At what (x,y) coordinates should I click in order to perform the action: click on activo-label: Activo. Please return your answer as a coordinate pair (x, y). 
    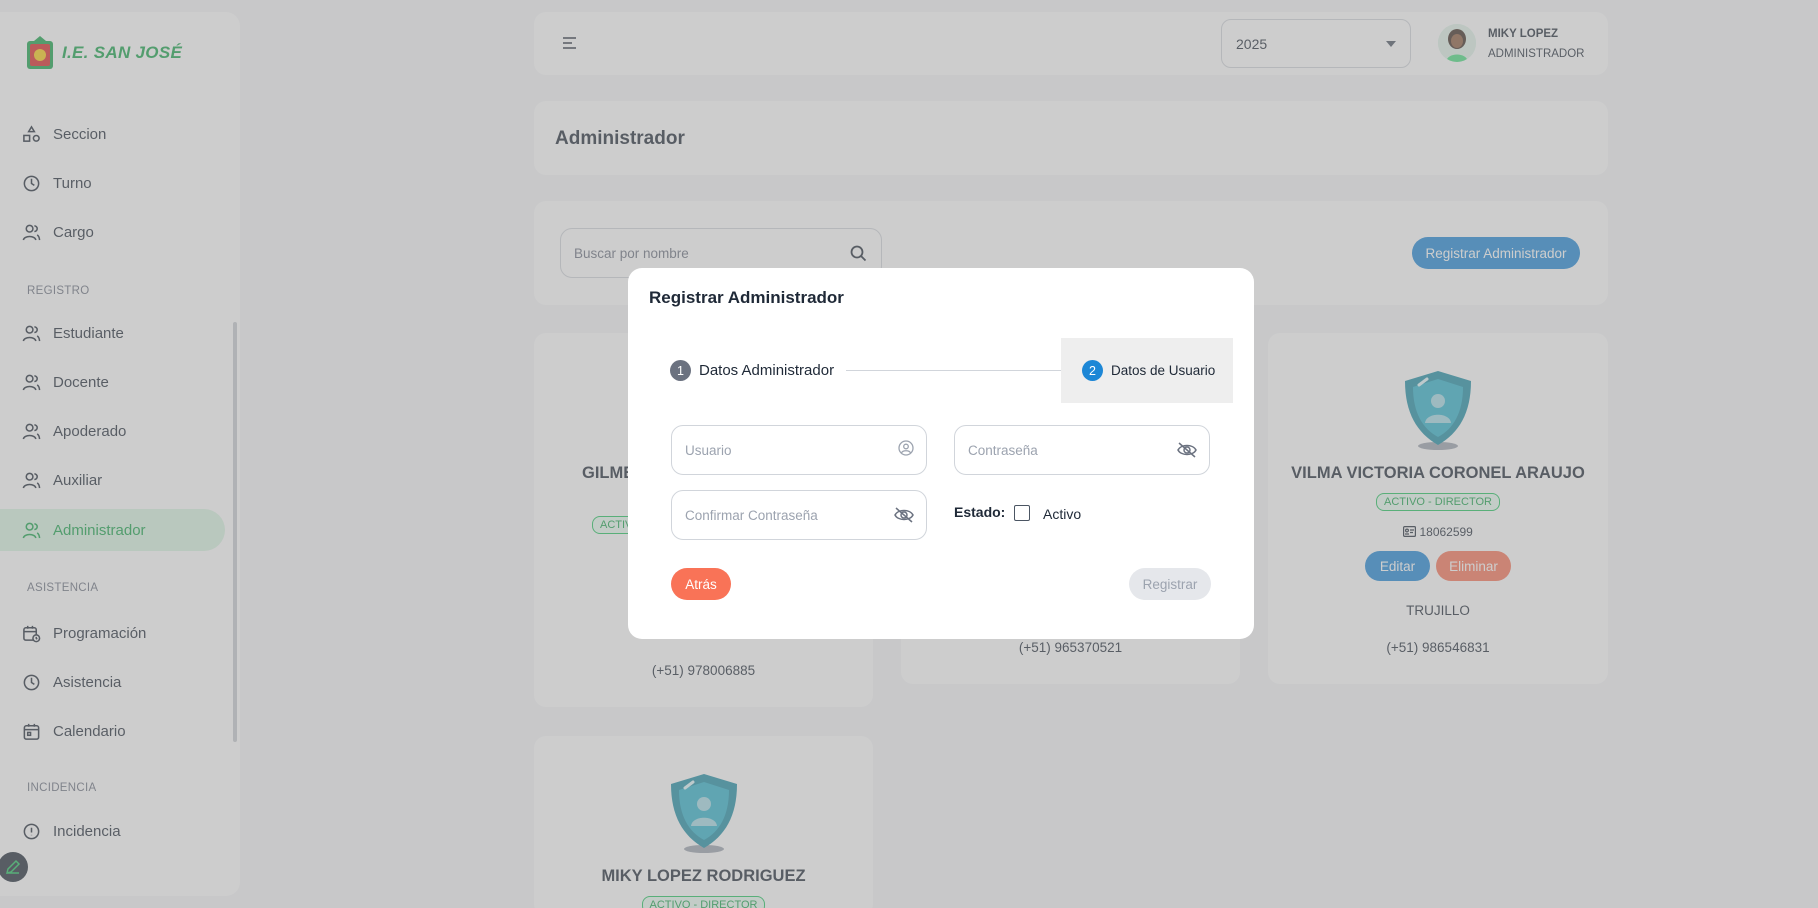
    Looking at the image, I should click on (1062, 514).